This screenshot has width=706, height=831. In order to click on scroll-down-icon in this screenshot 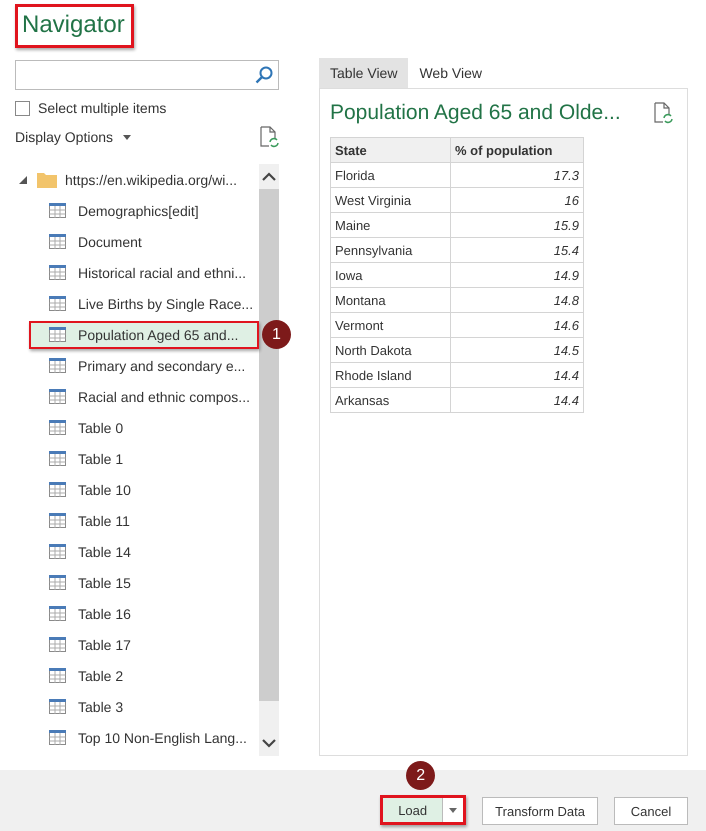, I will do `click(269, 743)`.